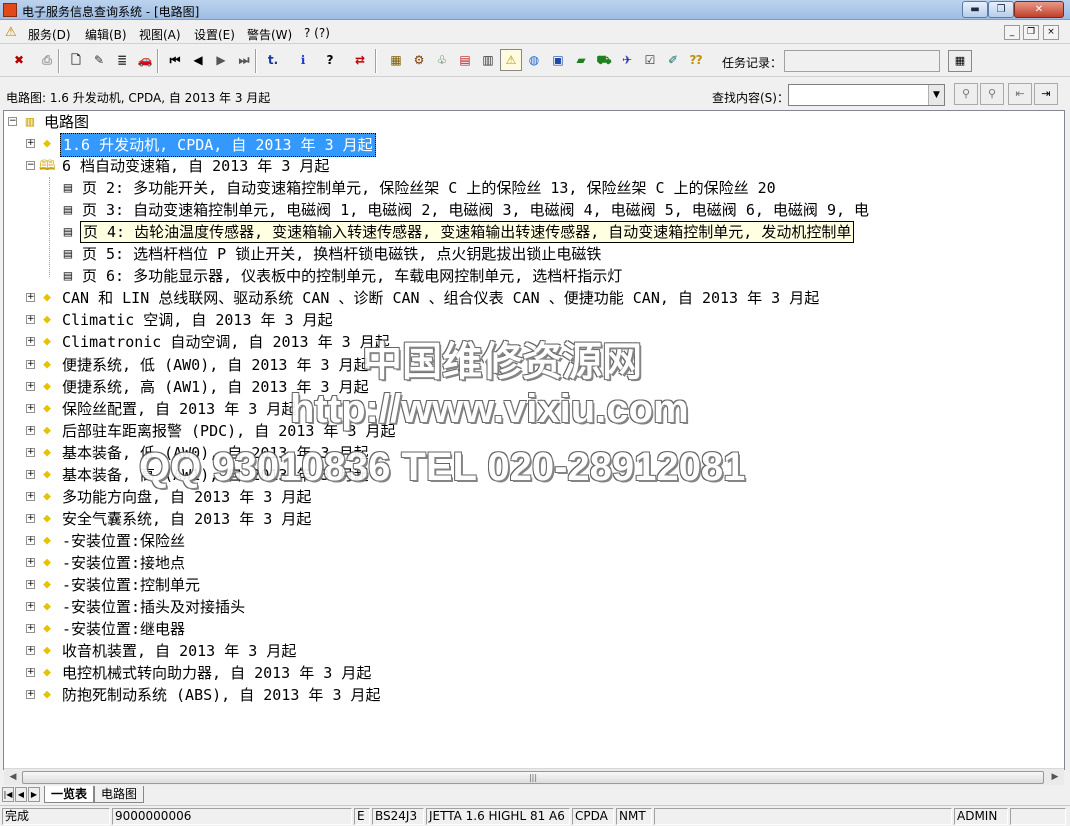 This screenshot has width=1070, height=826. I want to click on tree-item-label: 保险丝配置, 自 2013 年 3 月起, so click(179, 408).